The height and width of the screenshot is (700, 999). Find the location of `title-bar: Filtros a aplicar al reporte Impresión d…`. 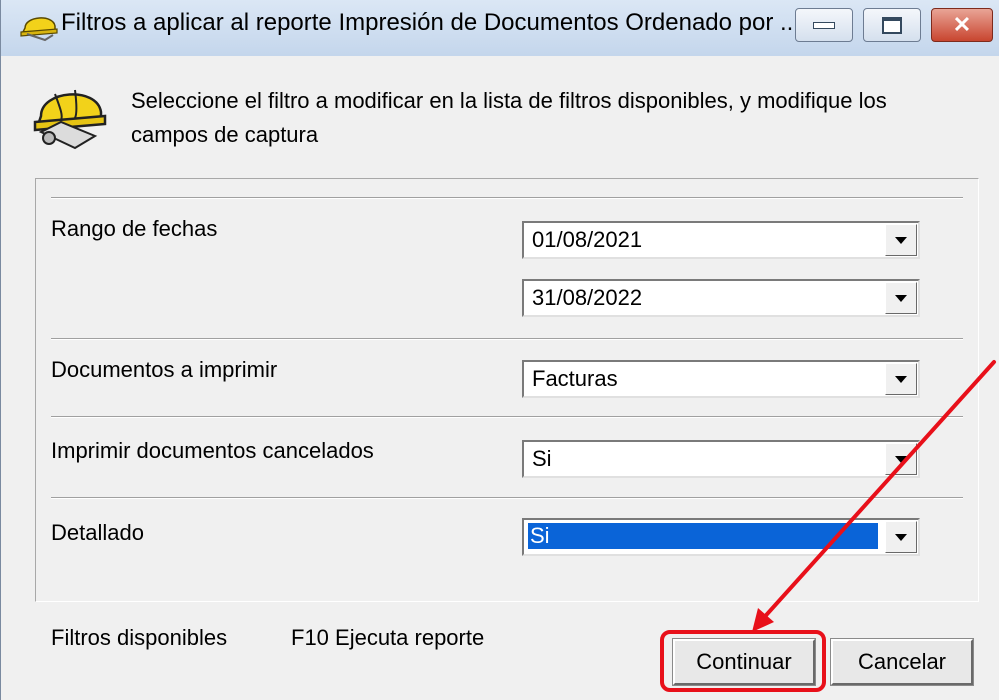

title-bar: Filtros a aplicar al reporte Impresión d… is located at coordinates (500, 28).